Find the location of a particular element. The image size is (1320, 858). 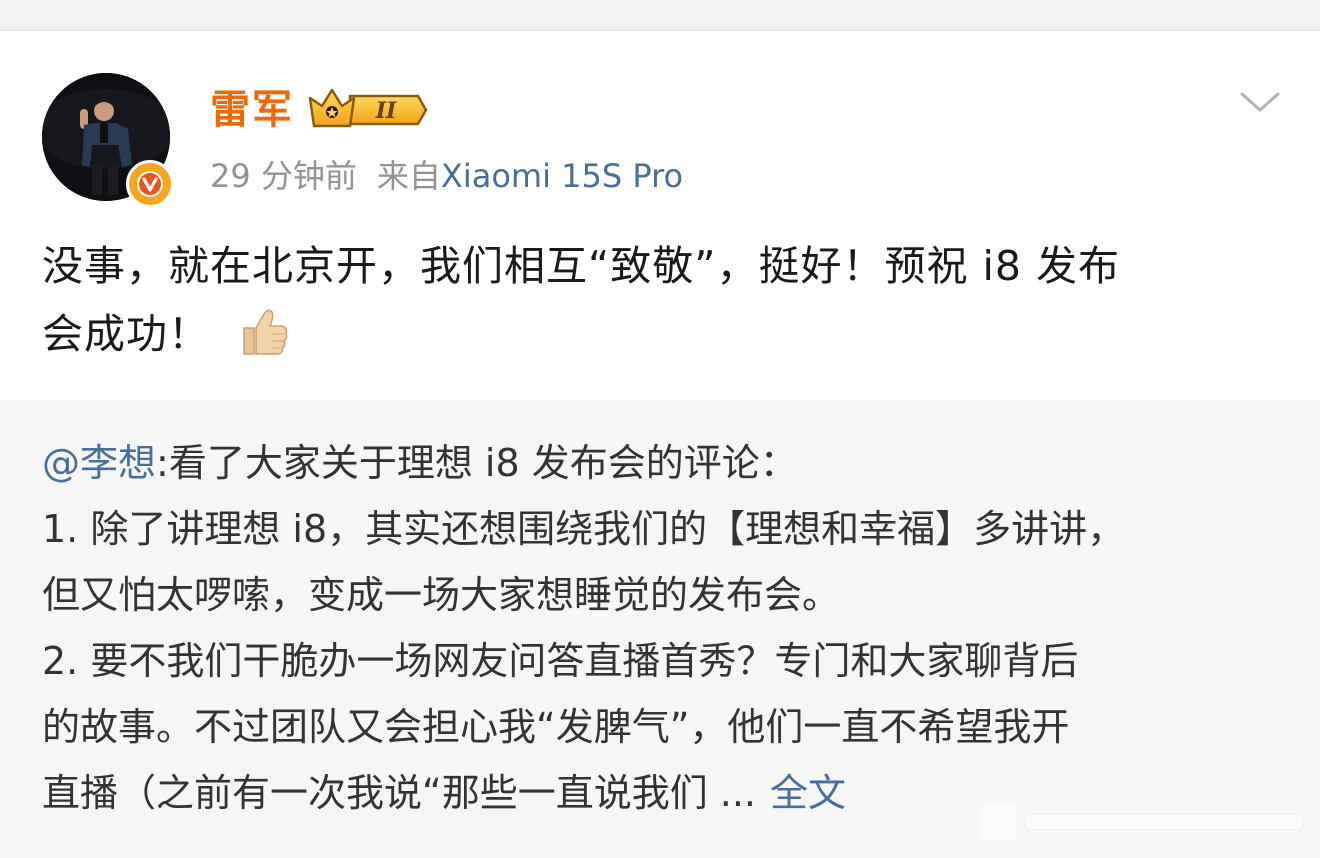

top-spacer is located at coordinates (660, 15).